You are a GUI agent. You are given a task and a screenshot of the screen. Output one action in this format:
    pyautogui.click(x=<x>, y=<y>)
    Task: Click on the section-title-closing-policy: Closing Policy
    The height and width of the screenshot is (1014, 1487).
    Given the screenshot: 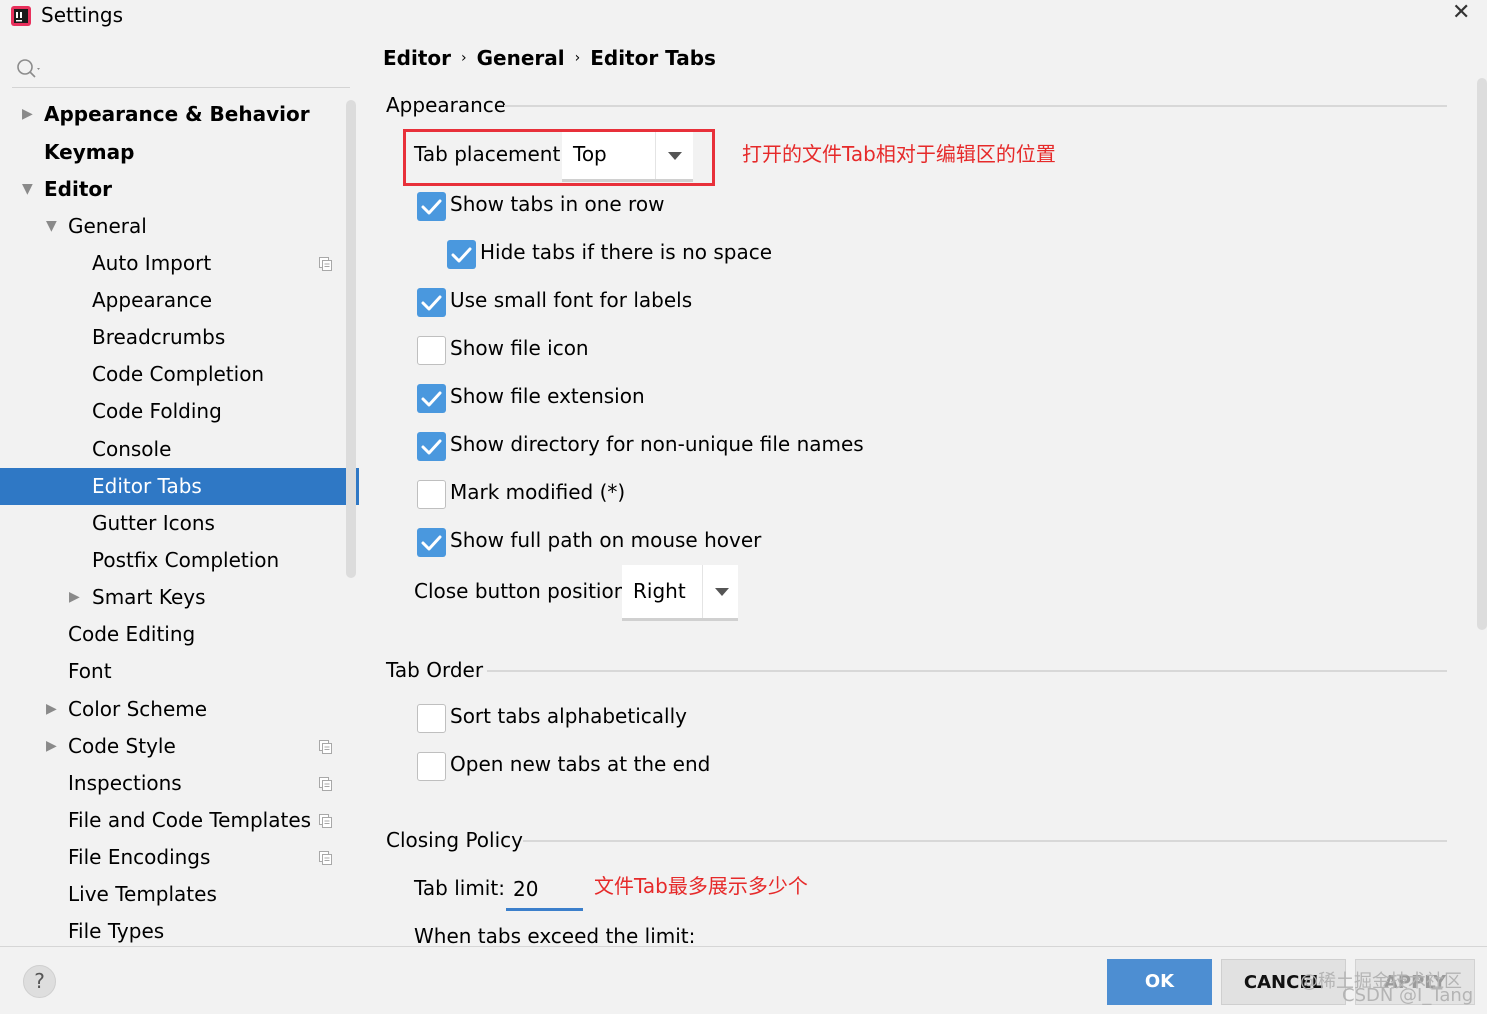 What is the action you would take?
    pyautogui.click(x=454, y=840)
    